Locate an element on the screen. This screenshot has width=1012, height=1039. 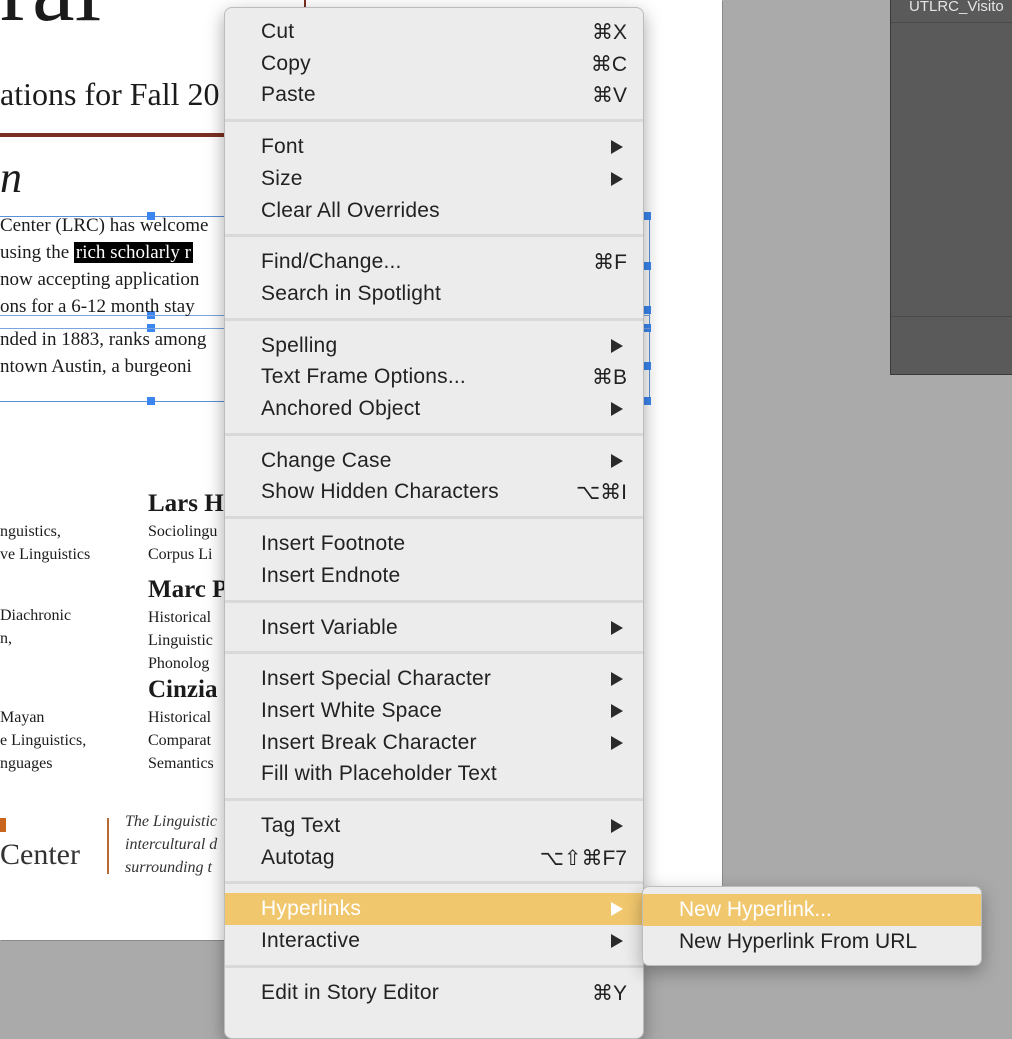
menu-item-hyperlinks: Hyperlinks is located at coordinates (434, 909).